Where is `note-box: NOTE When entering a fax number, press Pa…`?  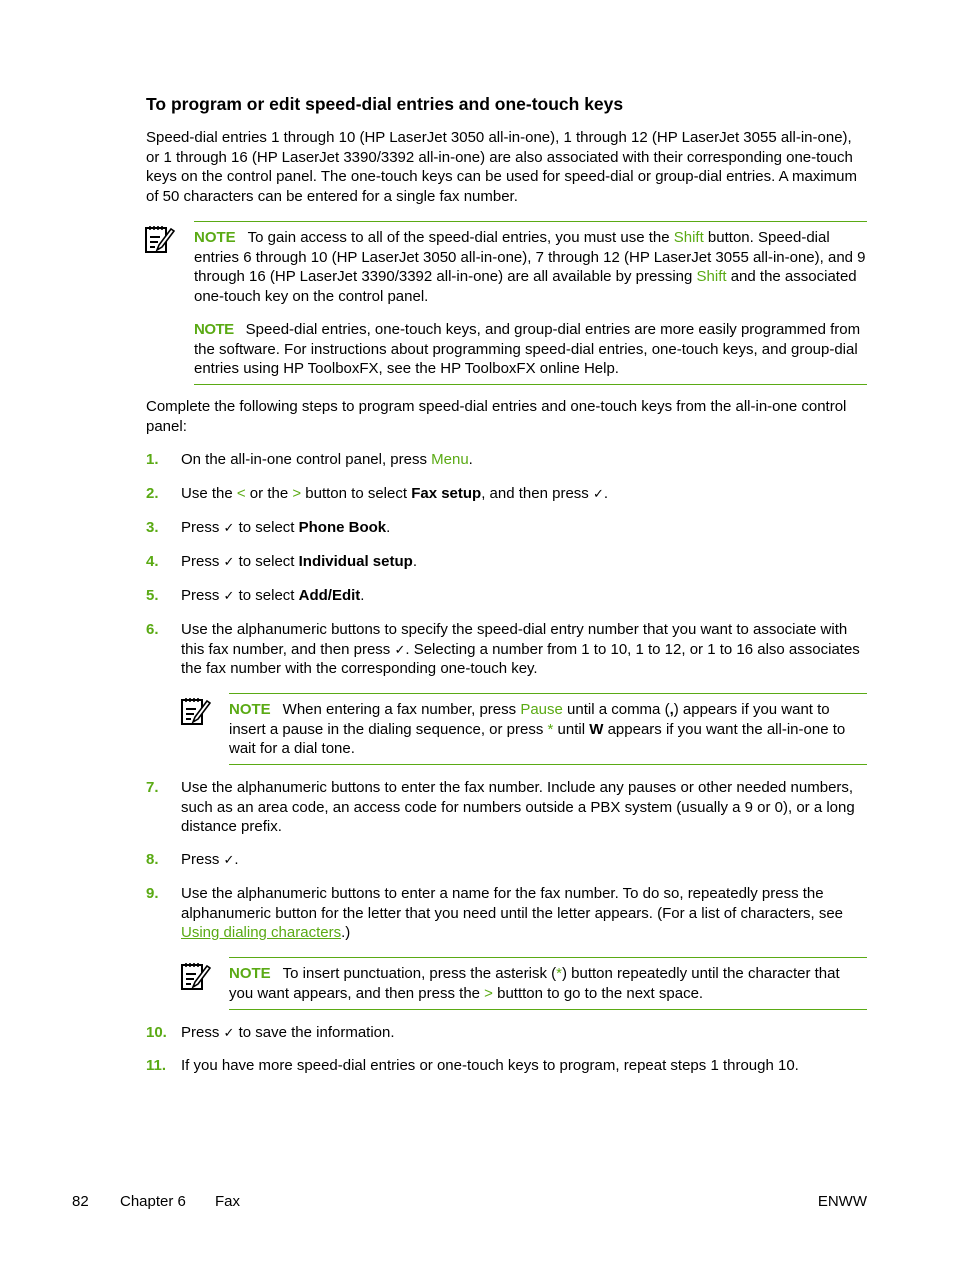
note-box: NOTE When entering a fax number, press Pa… is located at coordinates (548, 729).